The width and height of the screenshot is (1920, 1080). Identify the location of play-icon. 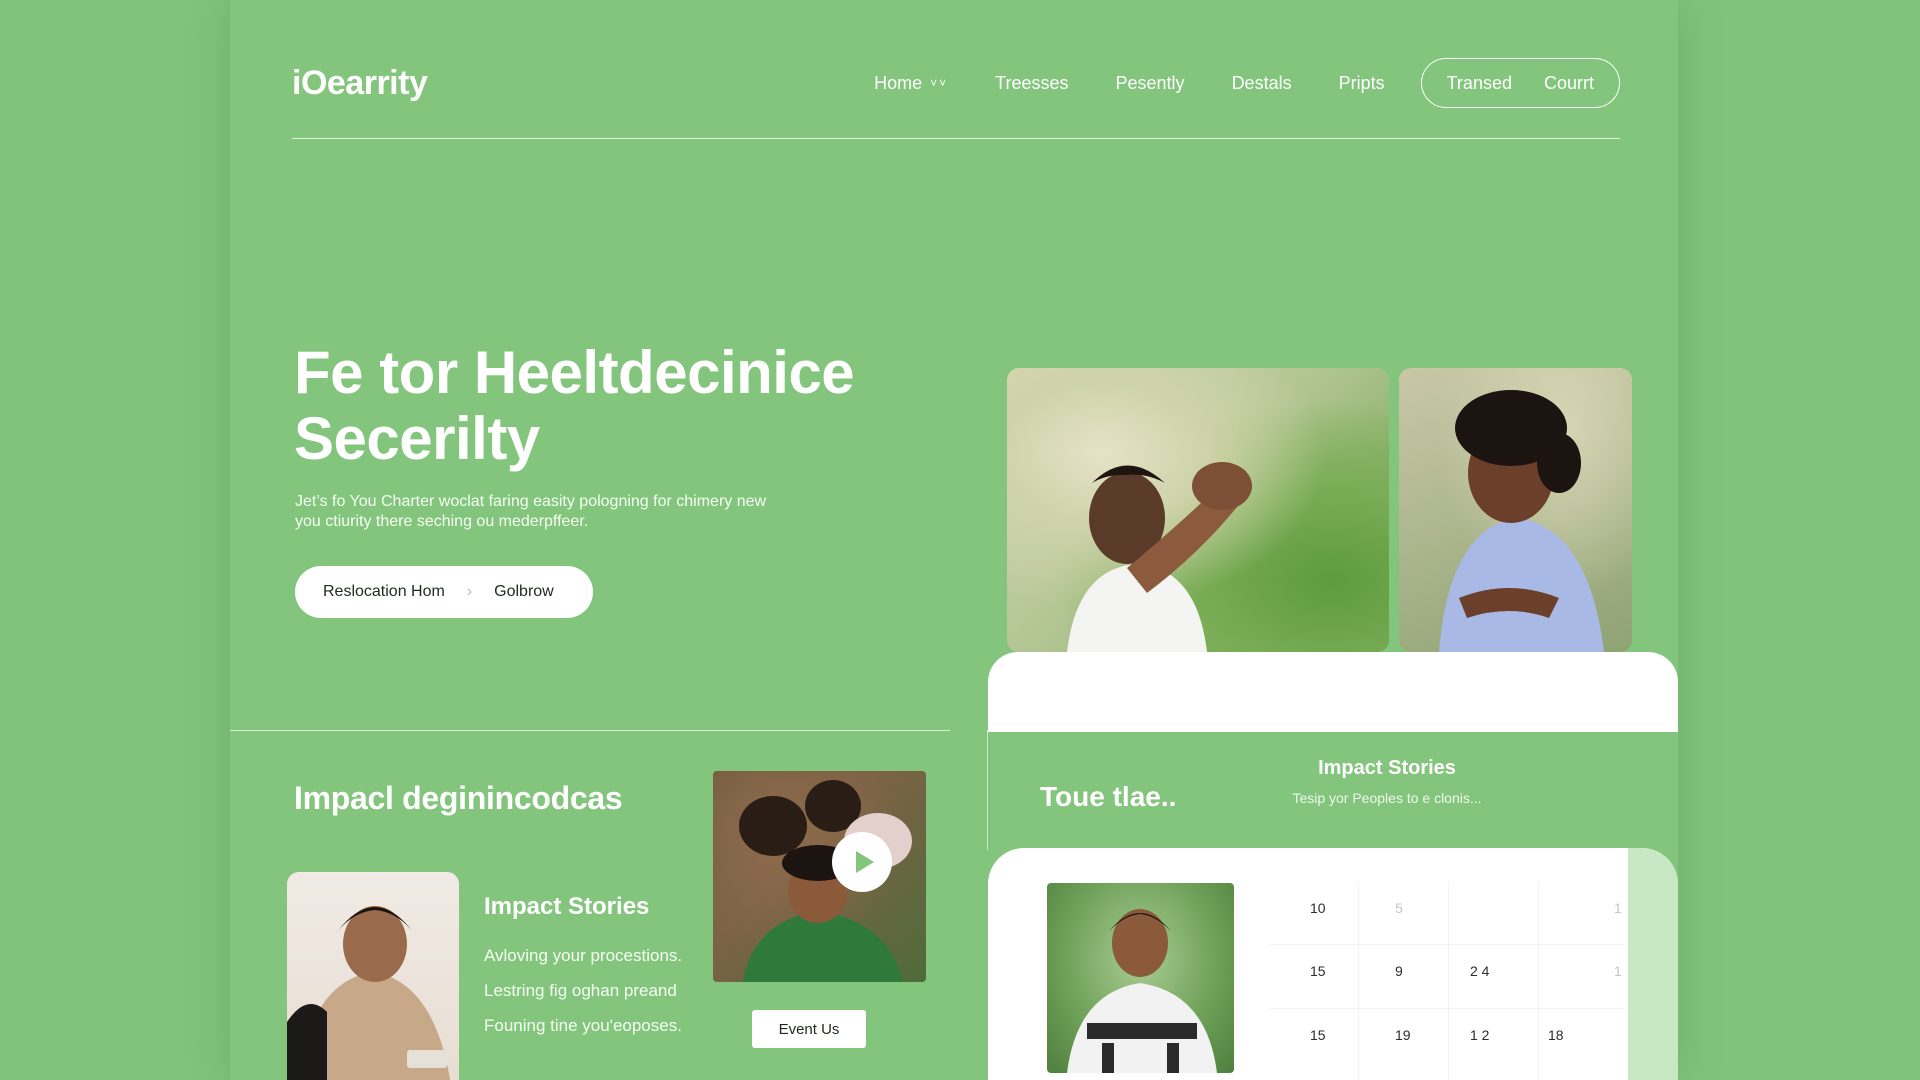
(864, 862).